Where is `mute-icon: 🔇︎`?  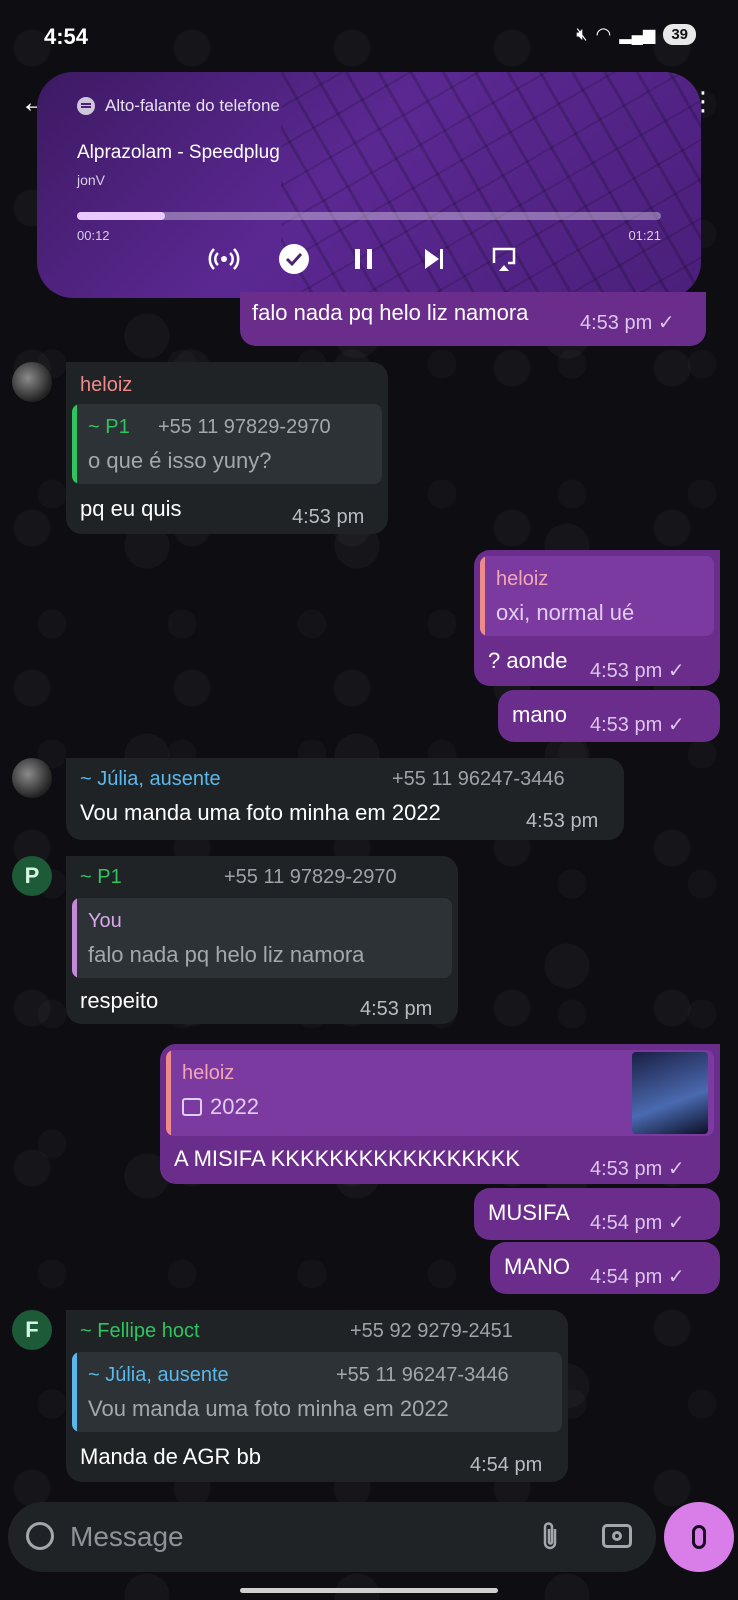 mute-icon: 🔇︎ is located at coordinates (582, 34).